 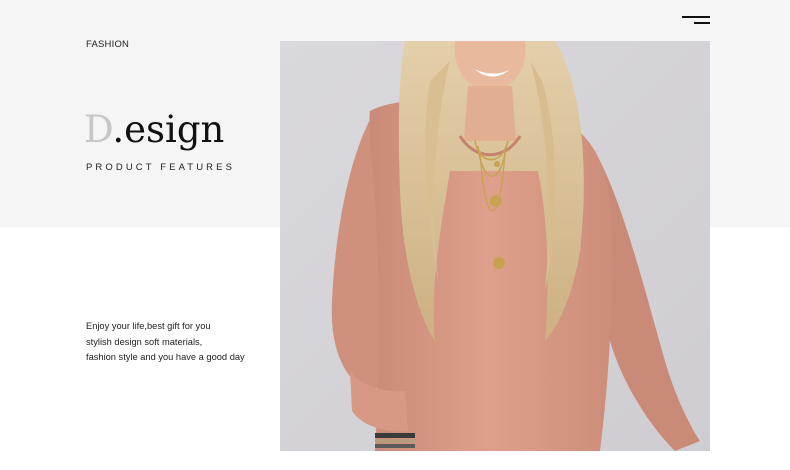 I want to click on description-line: Enjoy your life,best gift for you, so click(x=148, y=326).